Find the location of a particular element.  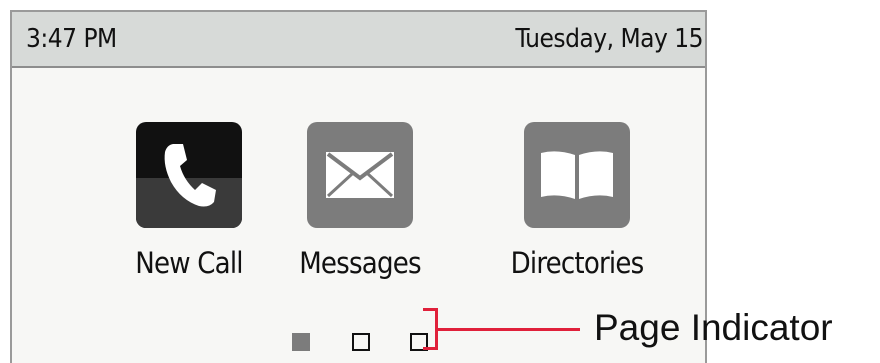

app-directories: Directories is located at coordinates (577, 201).